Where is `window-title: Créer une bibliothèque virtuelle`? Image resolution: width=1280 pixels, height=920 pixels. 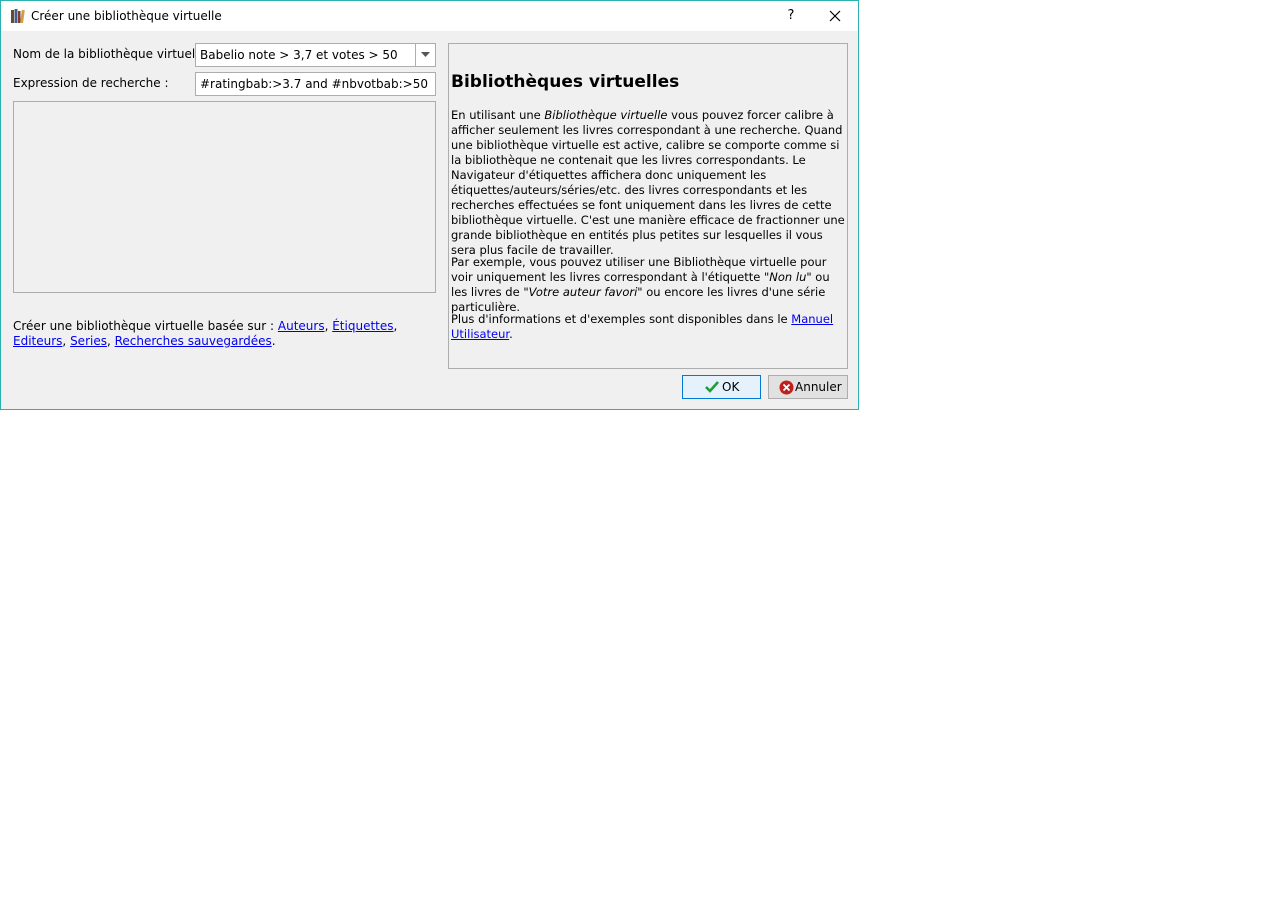 window-title: Créer une bibliothèque virtuelle is located at coordinates (126, 16).